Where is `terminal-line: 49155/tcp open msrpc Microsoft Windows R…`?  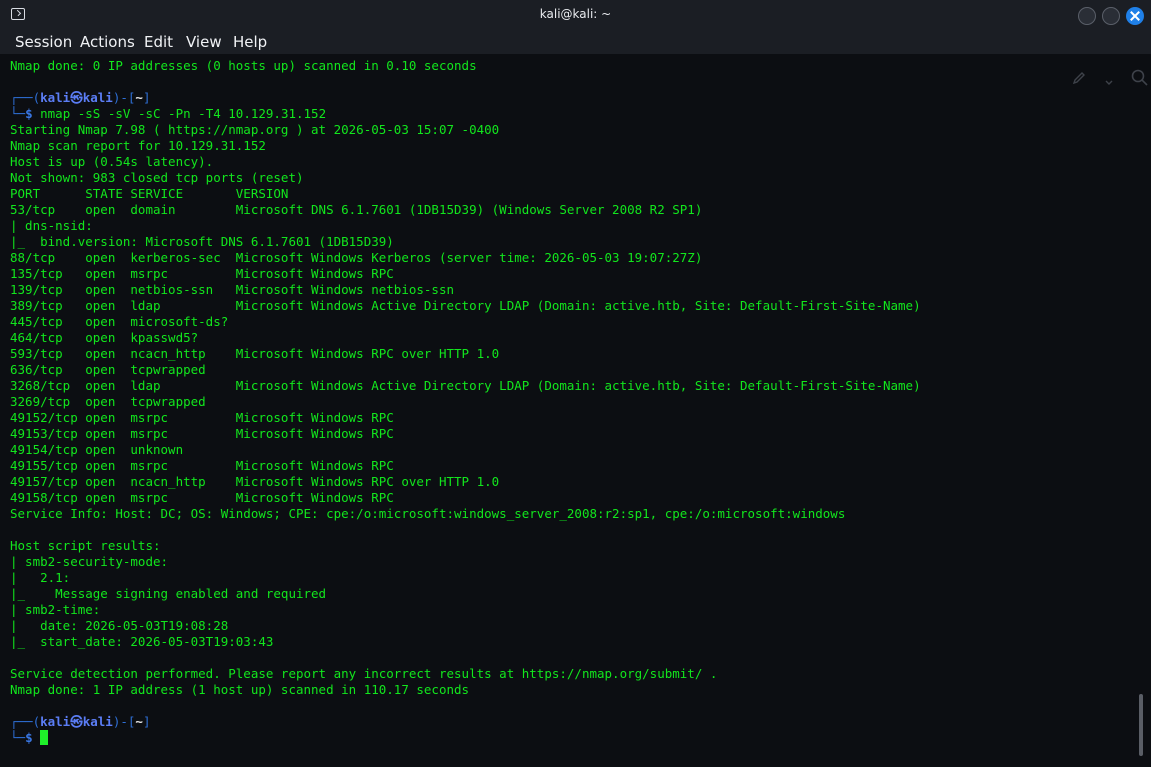 terminal-line: 49155/tcp open msrpc Microsoft Windows R… is located at coordinates (202, 465).